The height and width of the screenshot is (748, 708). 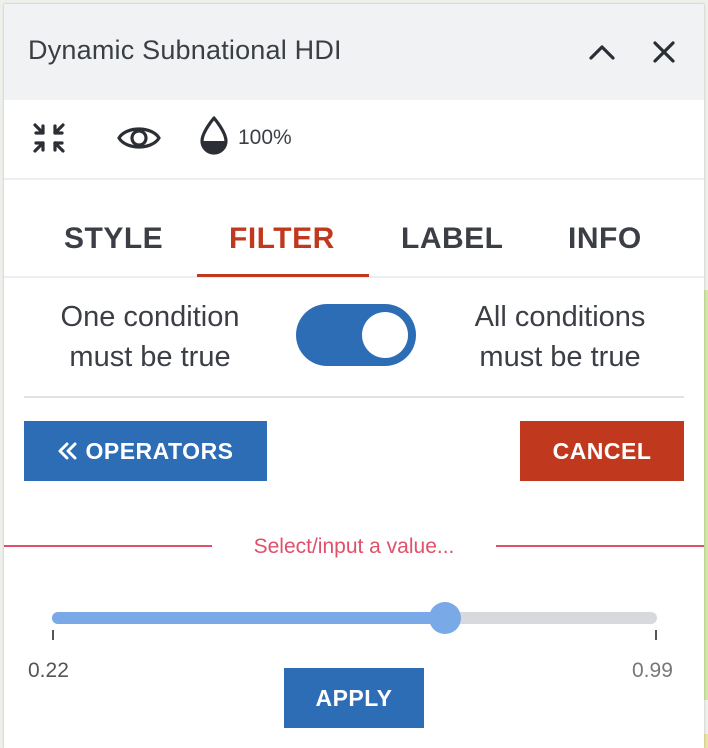 What do you see at coordinates (656, 635) in the screenshot?
I see `slider-tick-max` at bounding box center [656, 635].